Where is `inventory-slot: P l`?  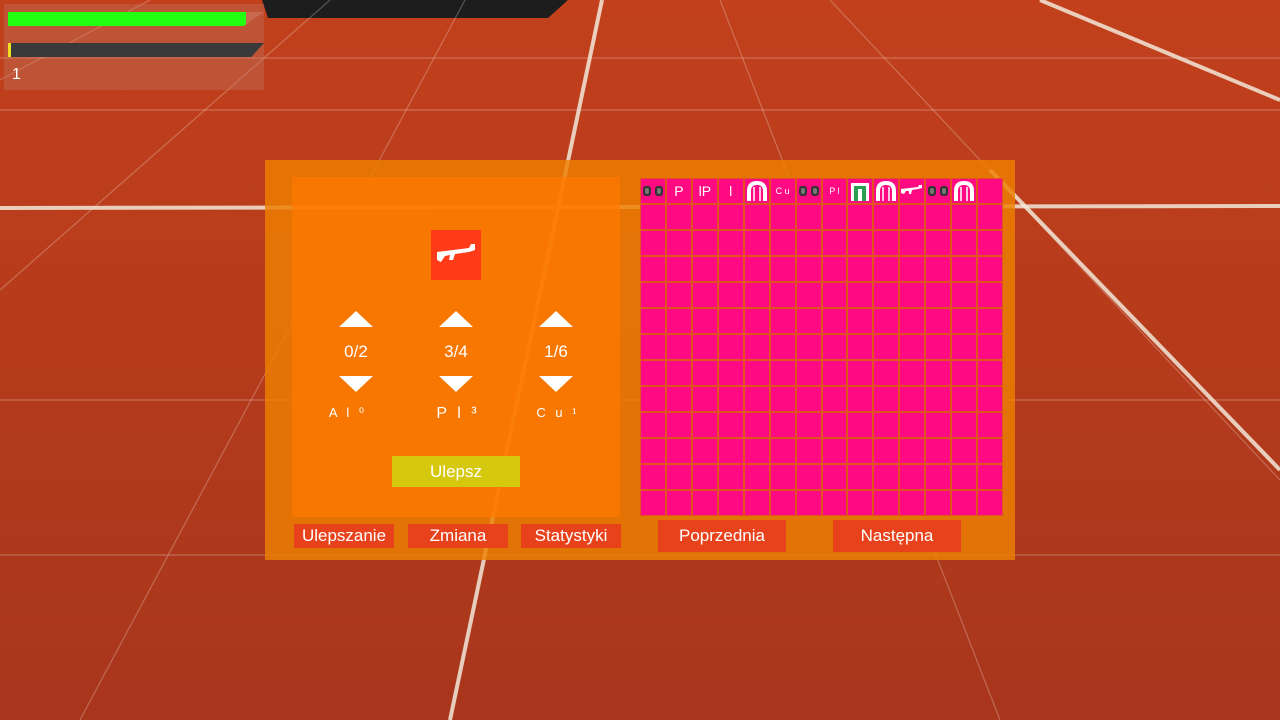 inventory-slot: P l is located at coordinates (834, 191).